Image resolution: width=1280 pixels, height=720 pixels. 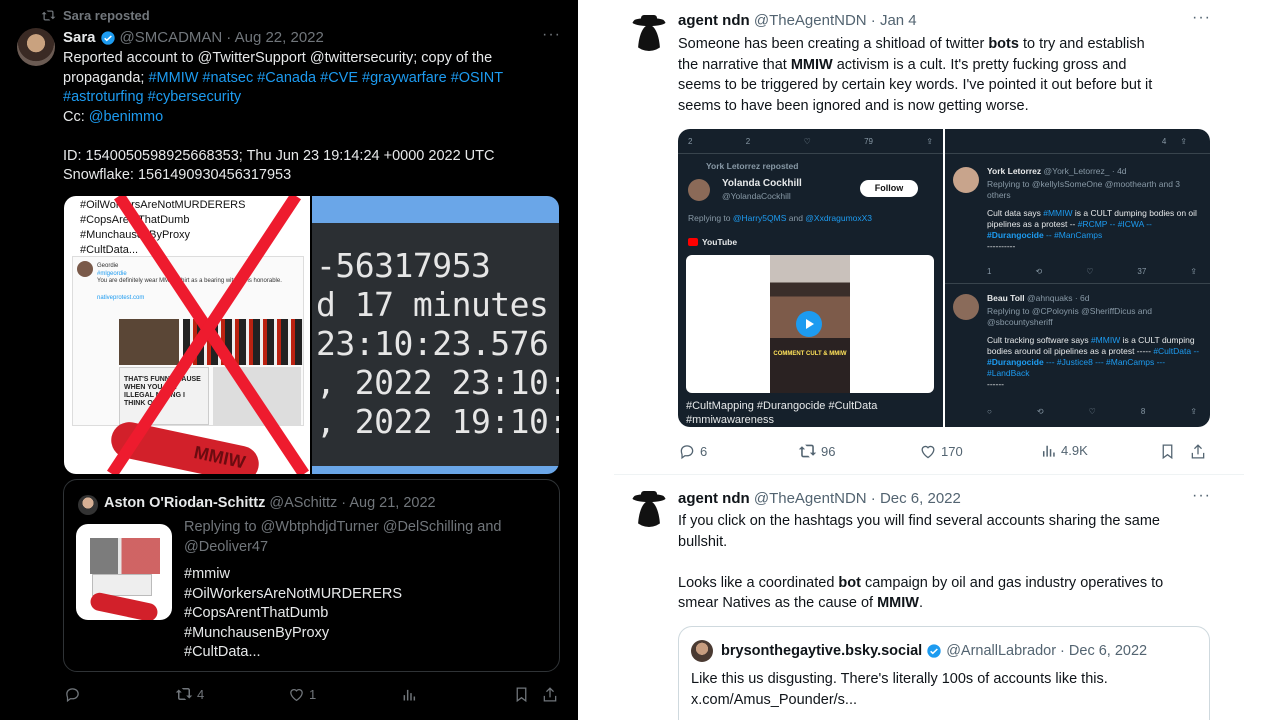 What do you see at coordinates (293, 593) in the screenshot?
I see `quote-text-line: #OilWorkersAreNotMURDERERS` at bounding box center [293, 593].